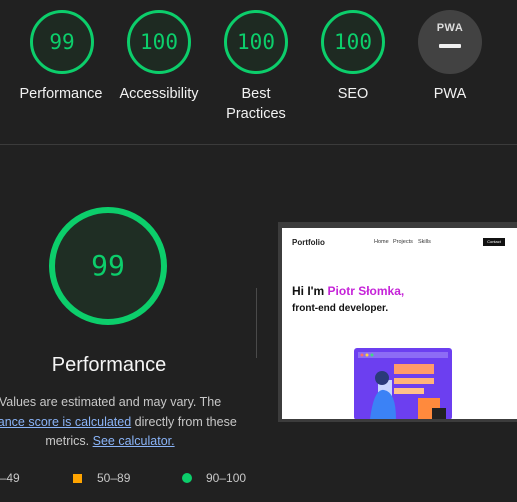  What do you see at coordinates (77, 478) in the screenshot?
I see `average-square-icon` at bounding box center [77, 478].